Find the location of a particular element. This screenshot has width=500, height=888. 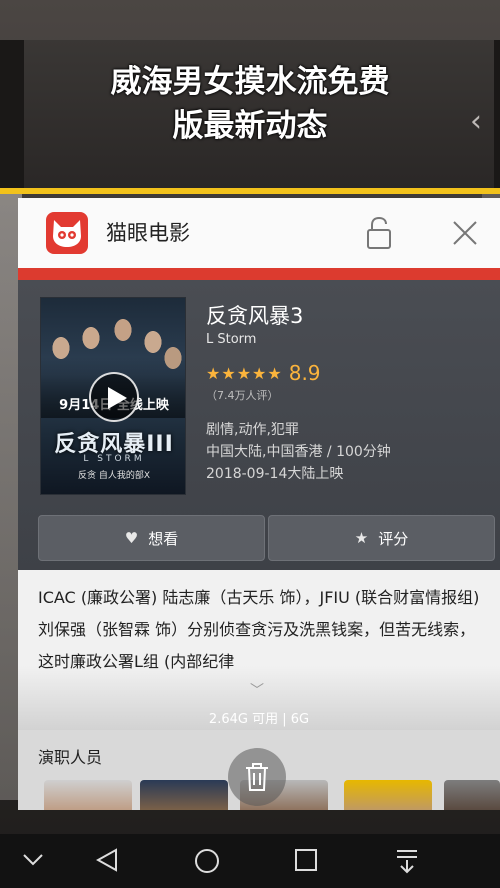

movie-poster: 9月14日 全线上映 反贪风暴III L STORM 反贪 自人我的部X is located at coordinates (113, 396).